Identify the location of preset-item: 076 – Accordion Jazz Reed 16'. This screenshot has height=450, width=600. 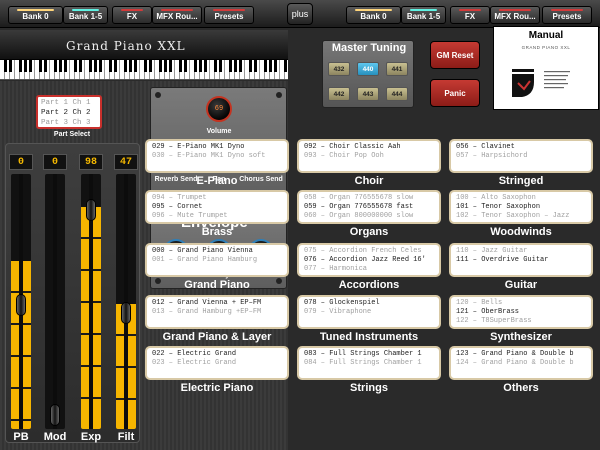
(369, 260).